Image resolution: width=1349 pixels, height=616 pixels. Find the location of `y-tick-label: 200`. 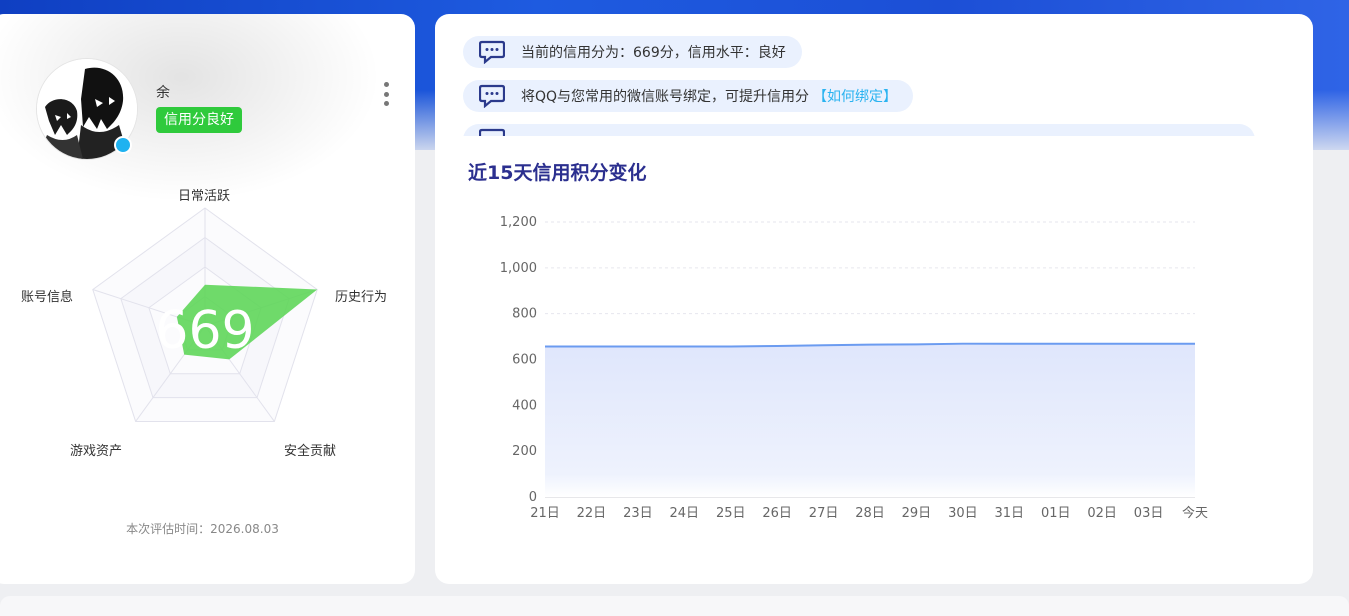

y-tick-label: 200 is located at coordinates (524, 451).